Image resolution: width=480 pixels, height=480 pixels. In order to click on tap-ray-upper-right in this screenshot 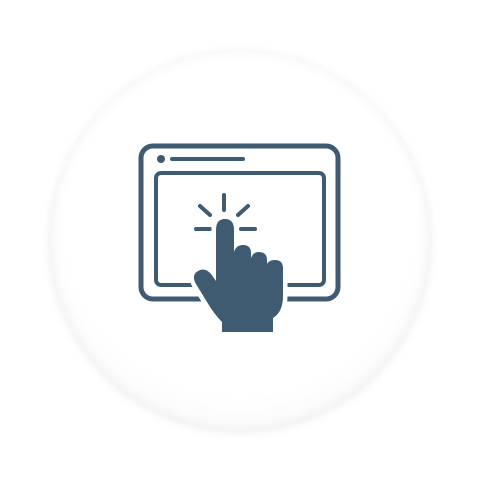, I will do `click(243, 210)`.